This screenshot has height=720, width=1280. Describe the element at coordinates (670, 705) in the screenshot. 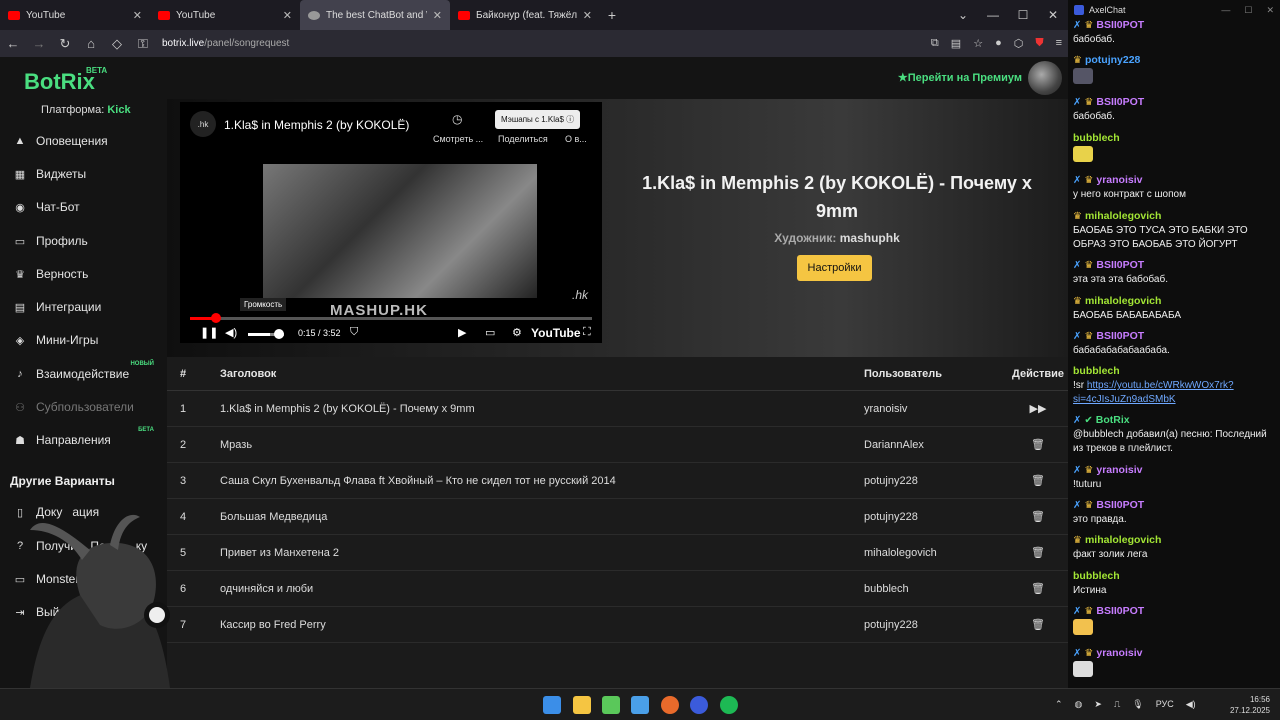

I see `firefox-icon` at that location.